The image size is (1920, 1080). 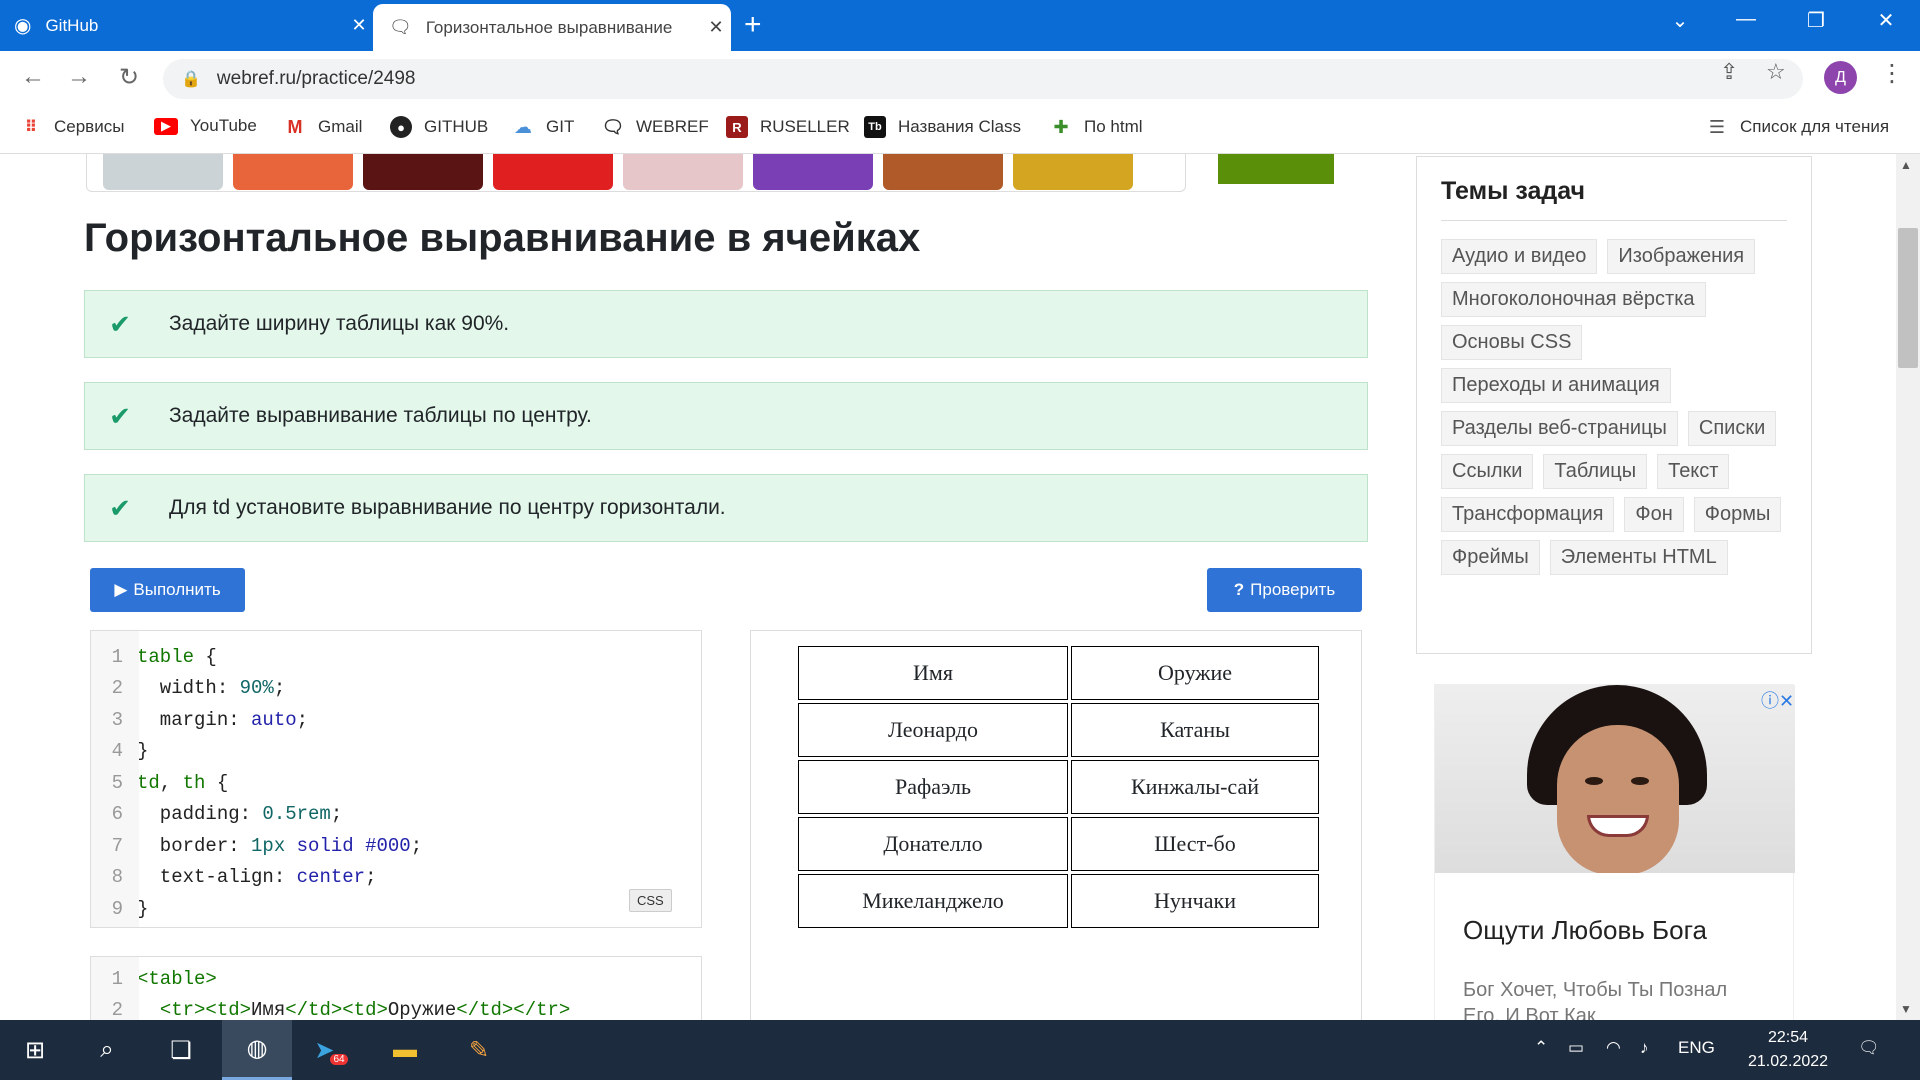 What do you see at coordinates (120, 507) in the screenshot?
I see `checkmark-icon: ✔` at bounding box center [120, 507].